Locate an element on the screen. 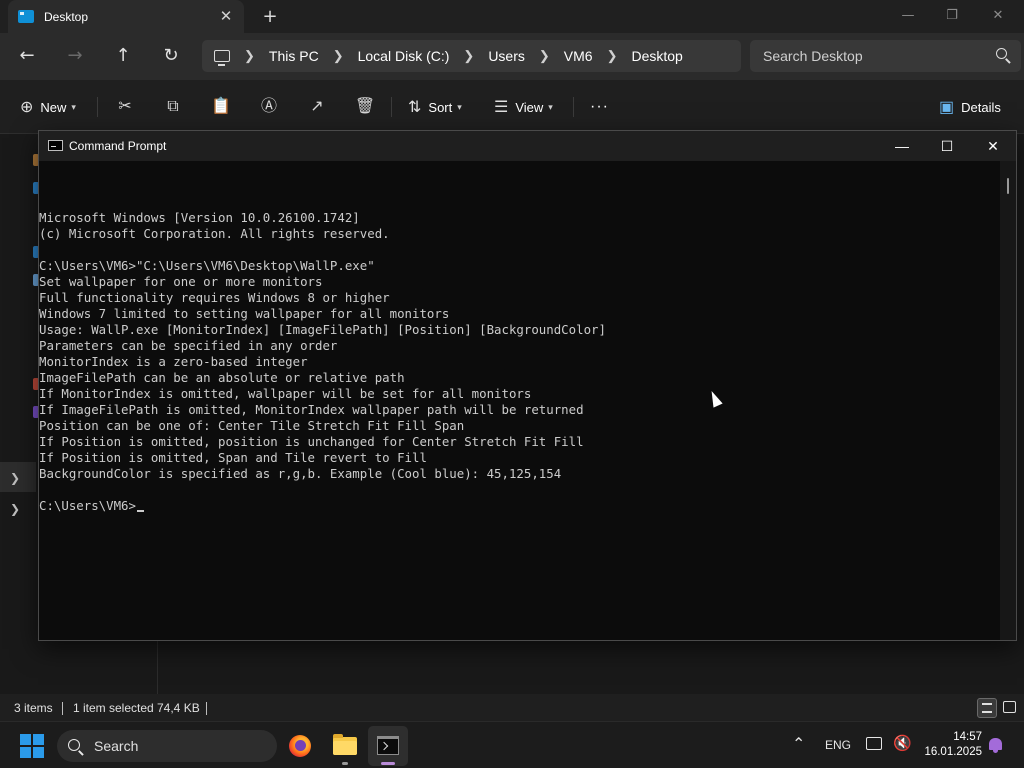 The image size is (1024, 768). command-prompt-icon is located at coordinates (55, 145).